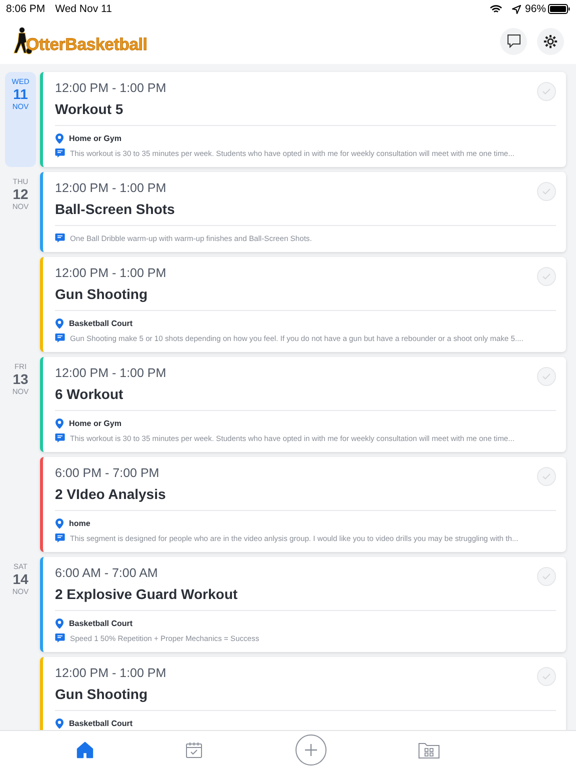  What do you see at coordinates (115, 209) in the screenshot?
I see `event-title: Ball-Screen Shots` at bounding box center [115, 209].